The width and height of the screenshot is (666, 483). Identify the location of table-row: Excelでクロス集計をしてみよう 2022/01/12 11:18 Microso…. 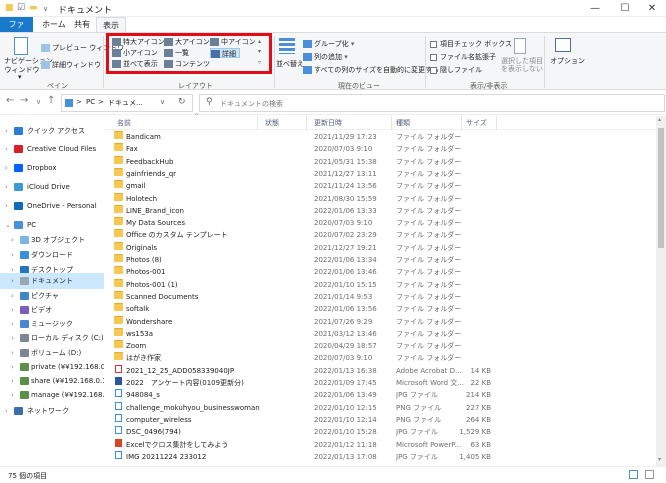
(380, 444).